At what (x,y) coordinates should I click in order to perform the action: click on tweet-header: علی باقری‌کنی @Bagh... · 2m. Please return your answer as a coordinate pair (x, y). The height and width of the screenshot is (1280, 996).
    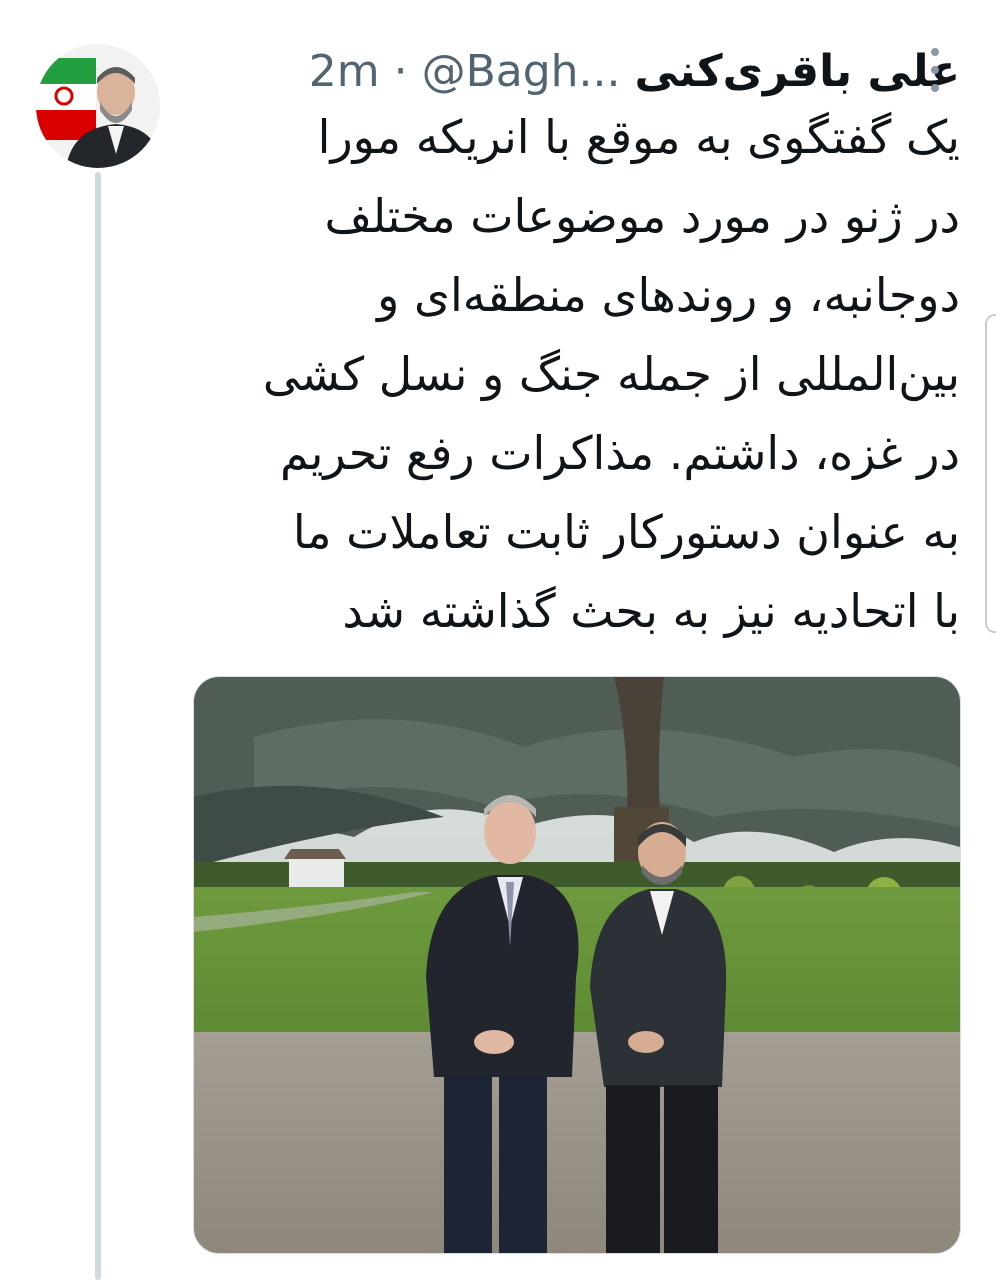
    Looking at the image, I should click on (575, 71).